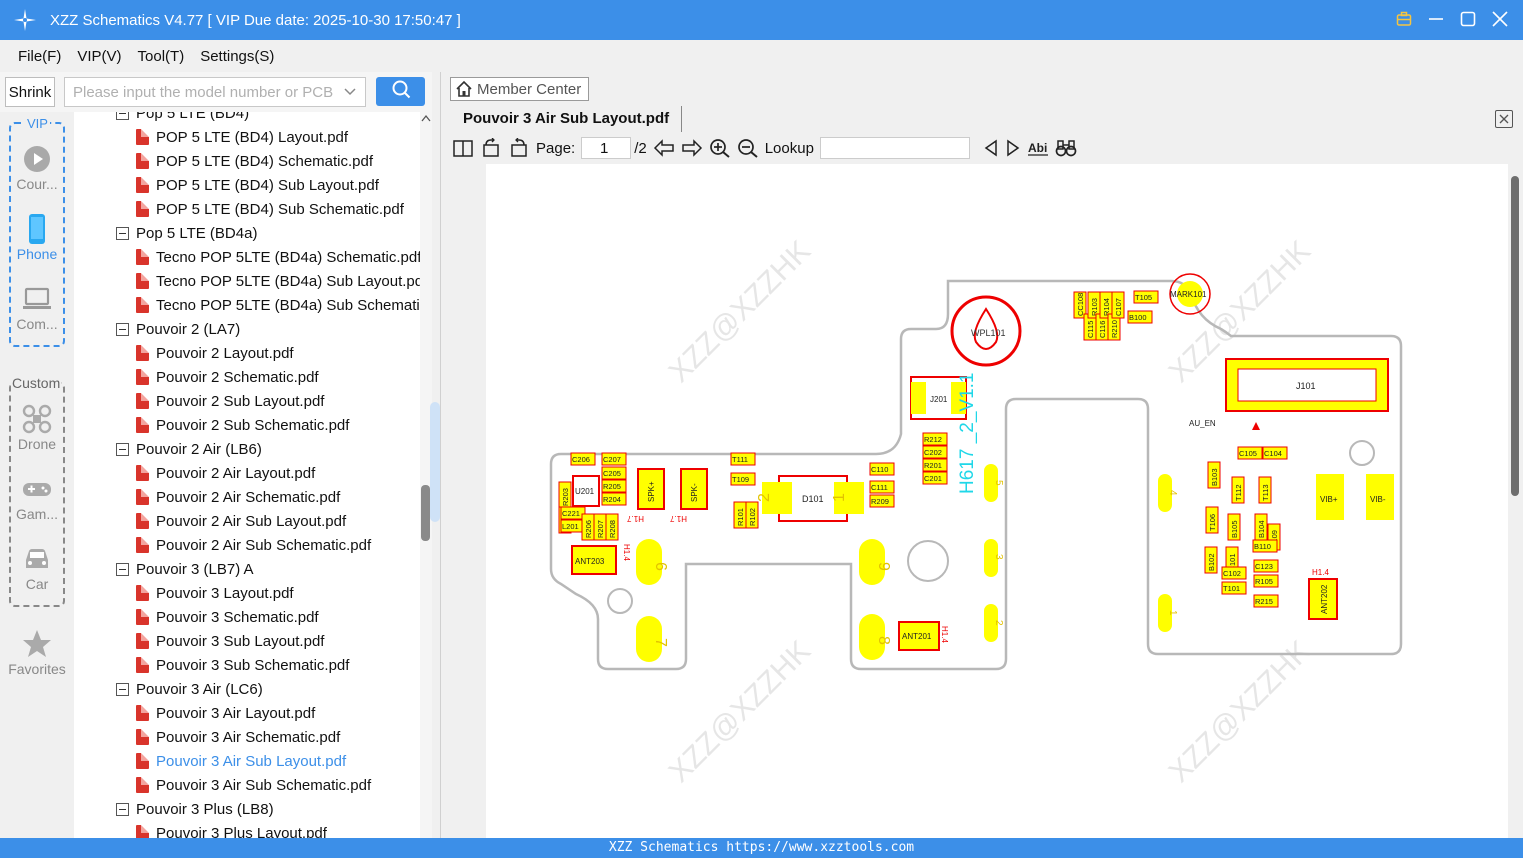 The image size is (1523, 858). I want to click on tree-item-label: Pouvoir 3 Plus Layout.pdf, so click(241, 831).